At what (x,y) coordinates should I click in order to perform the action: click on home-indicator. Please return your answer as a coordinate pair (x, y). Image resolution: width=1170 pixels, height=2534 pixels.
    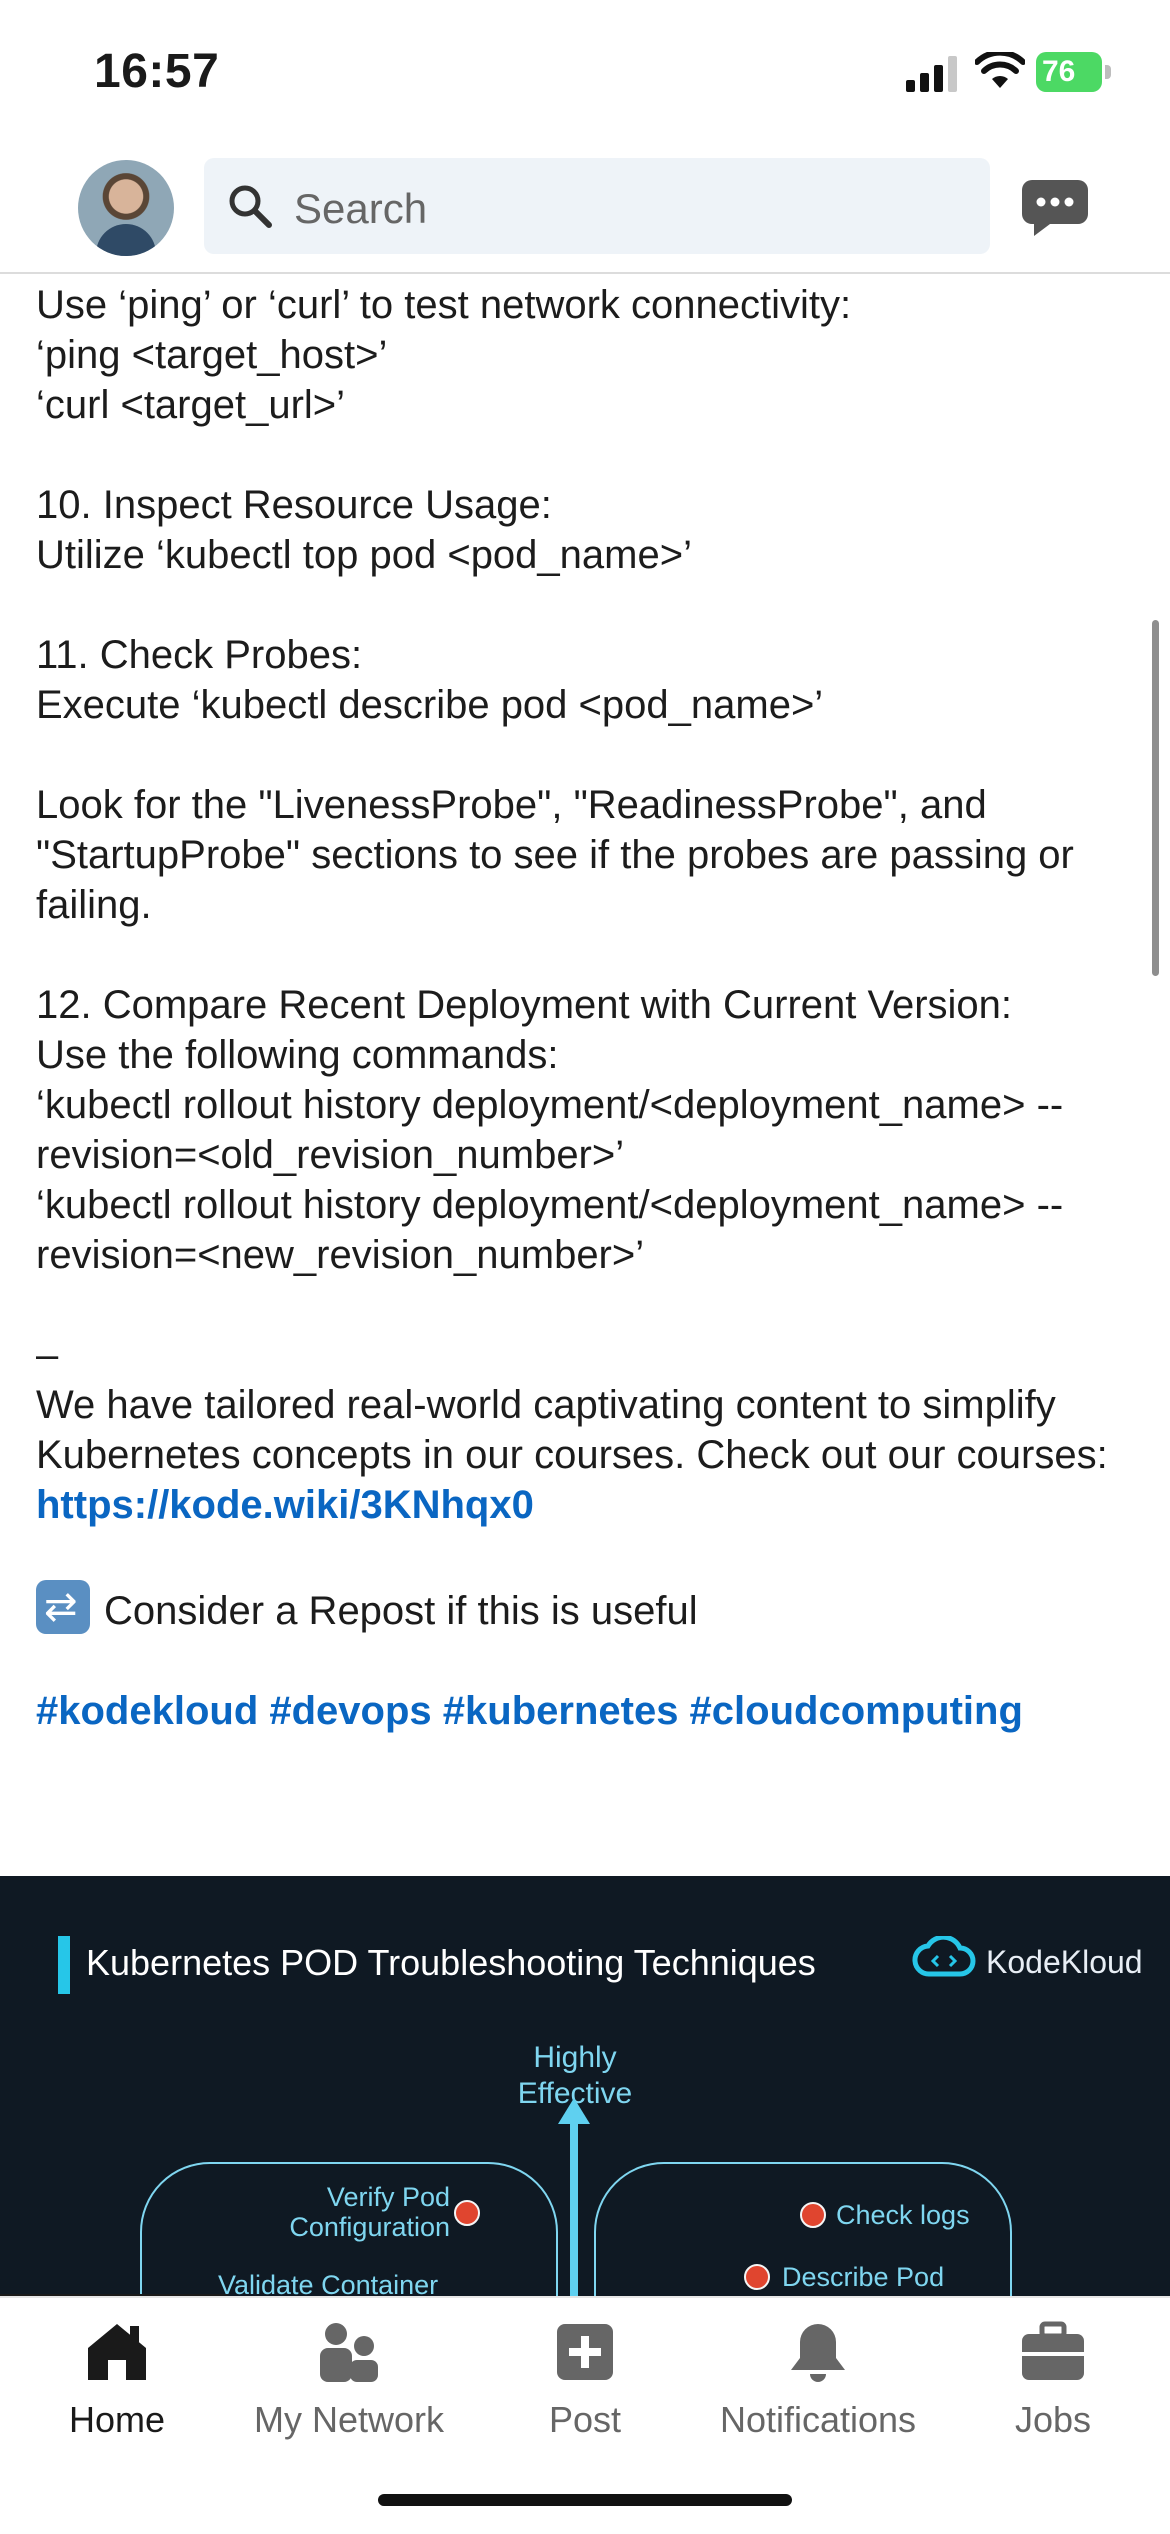
    Looking at the image, I should click on (585, 2500).